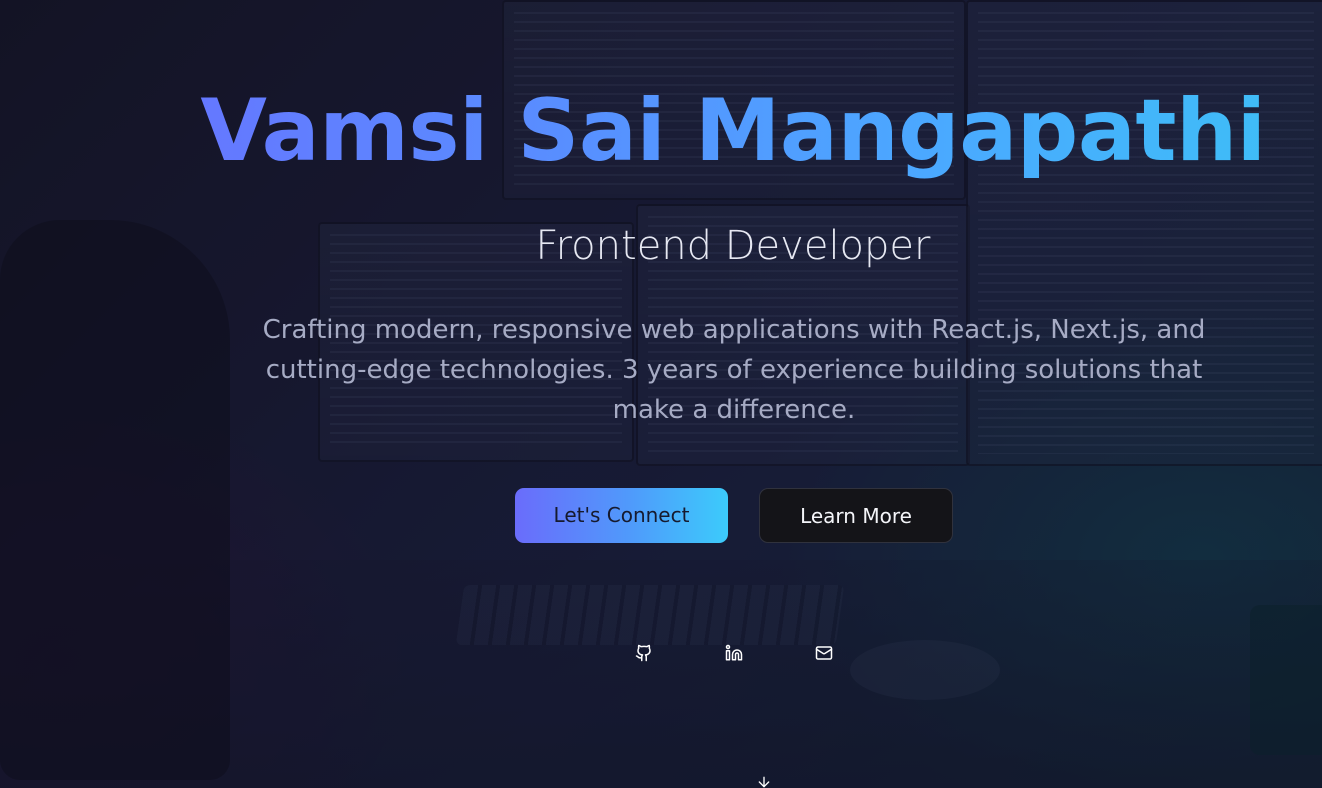 This screenshot has width=1322, height=788. I want to click on github-link, so click(644, 653).